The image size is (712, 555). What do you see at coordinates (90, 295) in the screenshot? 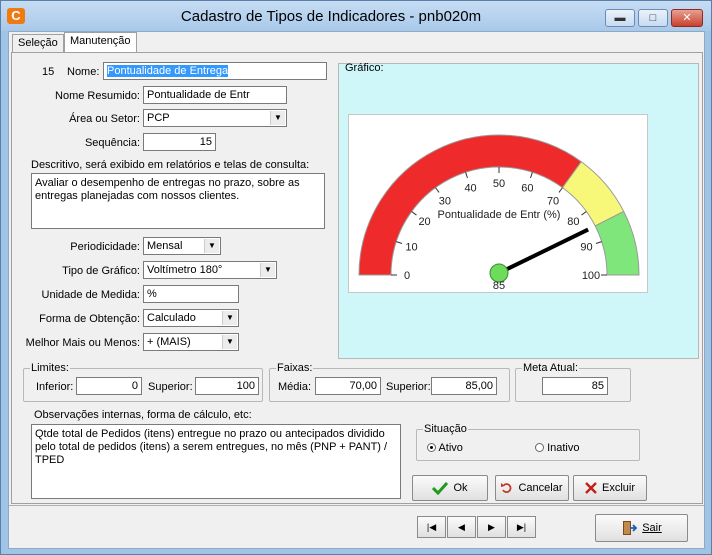
I see `unidade-label: Unidade de Medida:` at bounding box center [90, 295].